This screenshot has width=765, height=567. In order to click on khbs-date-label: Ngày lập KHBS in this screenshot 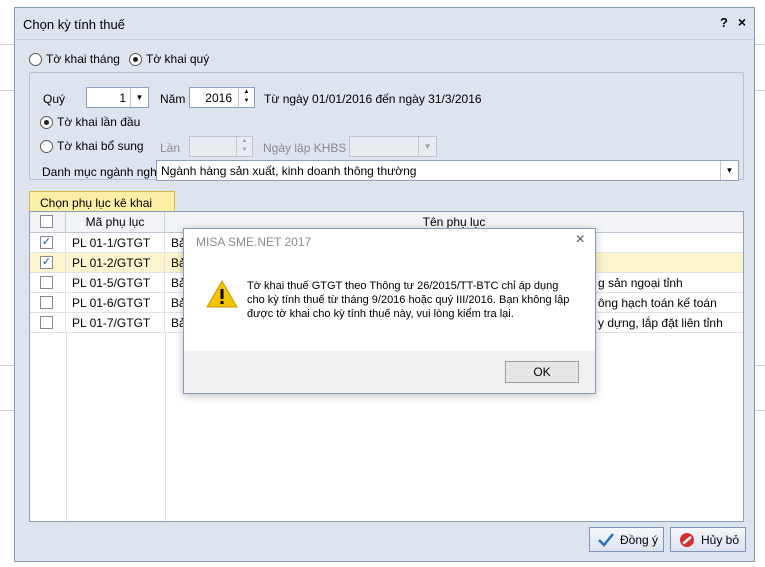, I will do `click(305, 148)`.